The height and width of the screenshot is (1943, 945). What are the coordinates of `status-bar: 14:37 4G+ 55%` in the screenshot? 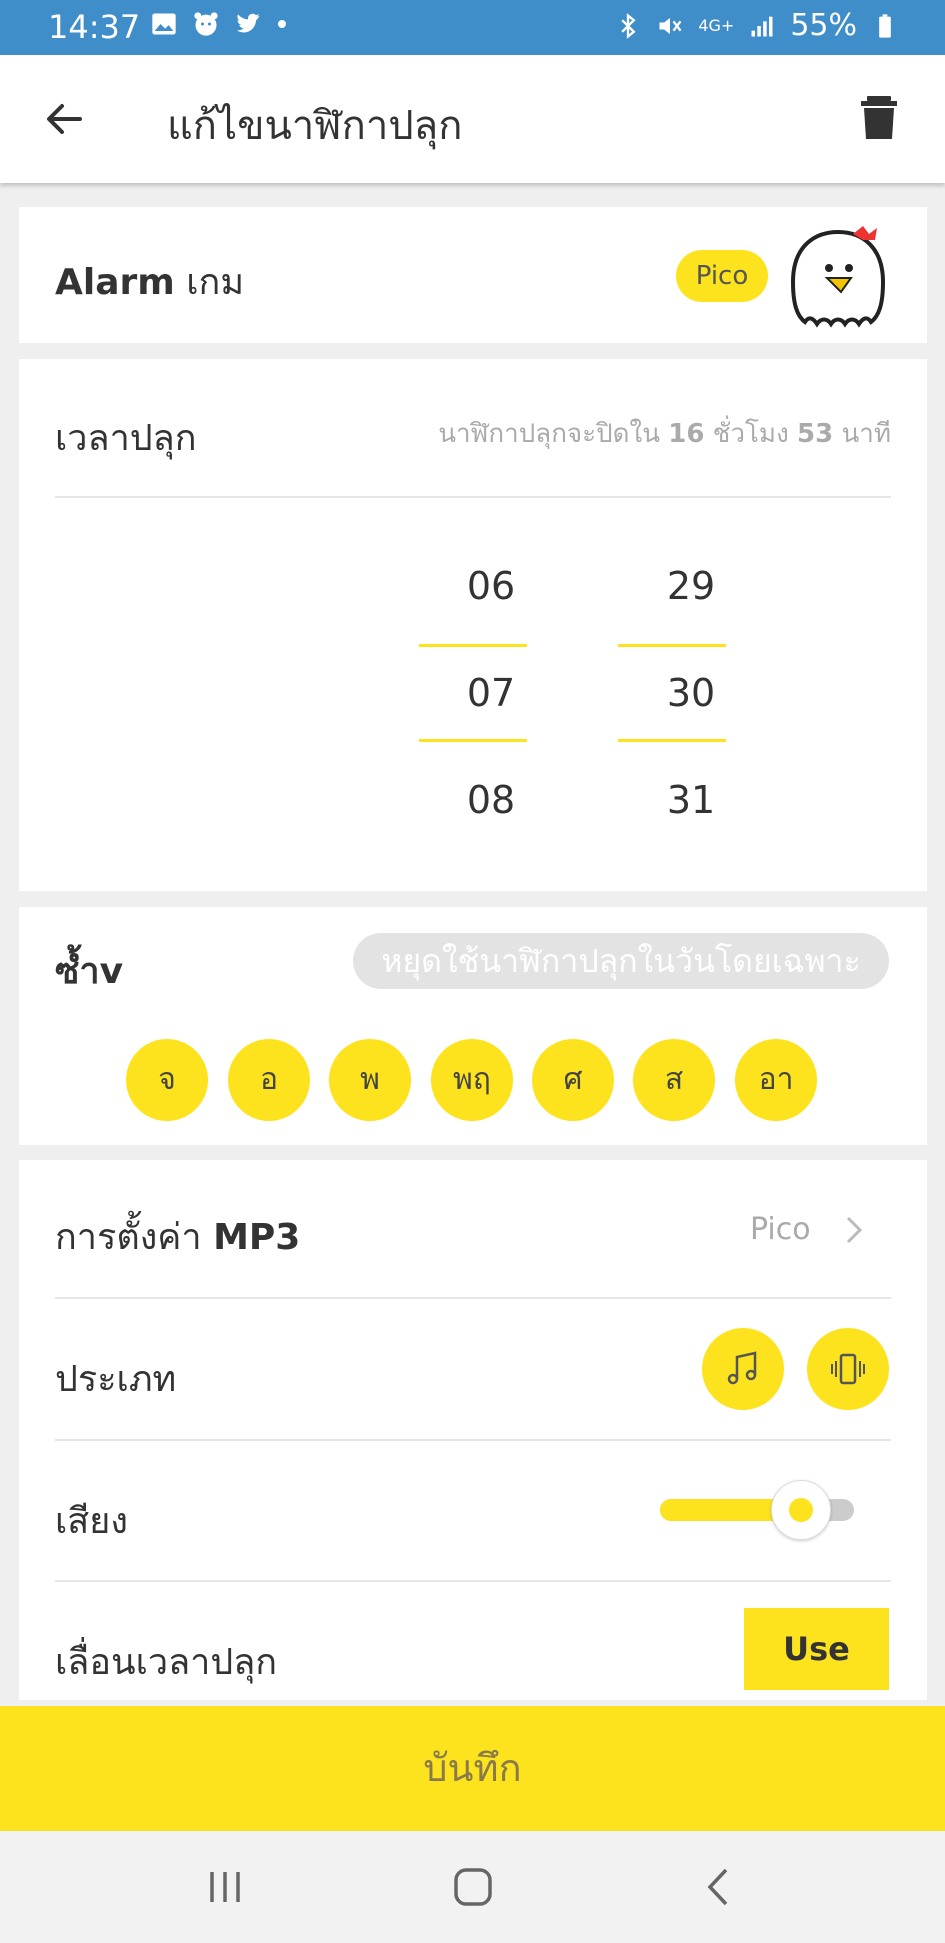 It's located at (472, 27).